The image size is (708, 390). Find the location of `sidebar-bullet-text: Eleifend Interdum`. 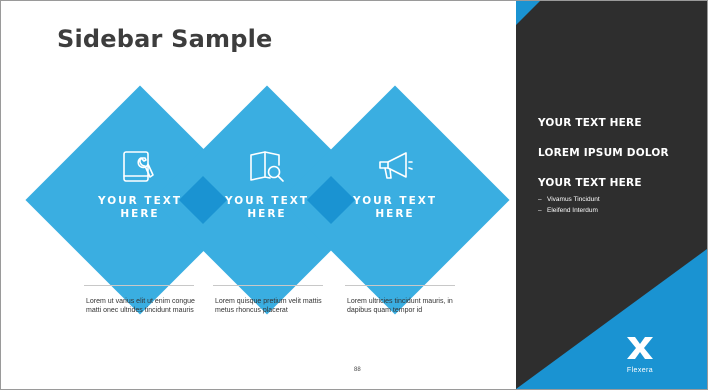

sidebar-bullet-text: Eleifend Interdum is located at coordinates (572, 210).